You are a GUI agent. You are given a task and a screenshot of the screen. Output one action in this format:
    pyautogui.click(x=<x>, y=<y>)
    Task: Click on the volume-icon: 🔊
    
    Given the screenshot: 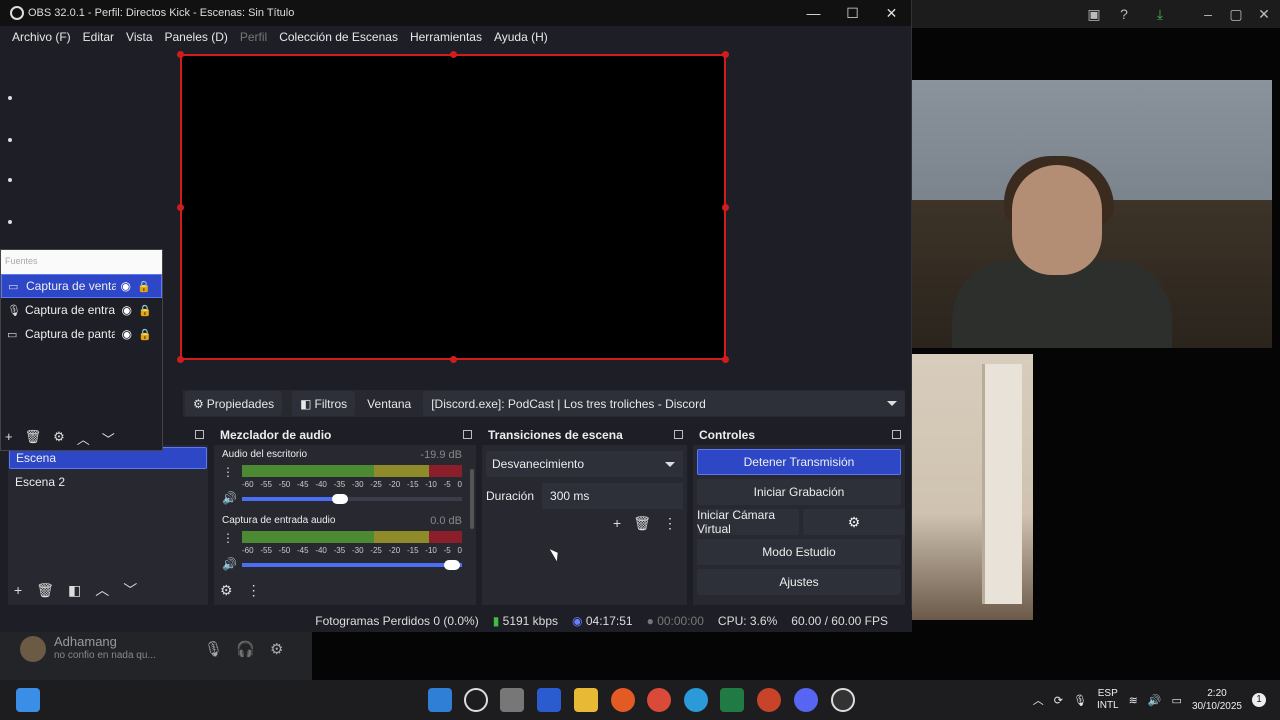 What is the action you would take?
    pyautogui.click(x=1155, y=700)
    